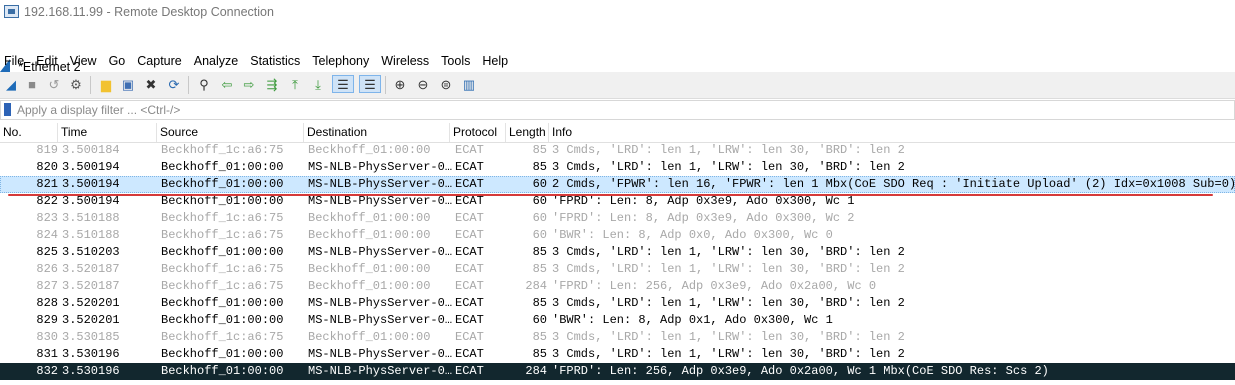  What do you see at coordinates (423, 84) in the screenshot?
I see `zoom-out-icon: ⊖` at bounding box center [423, 84].